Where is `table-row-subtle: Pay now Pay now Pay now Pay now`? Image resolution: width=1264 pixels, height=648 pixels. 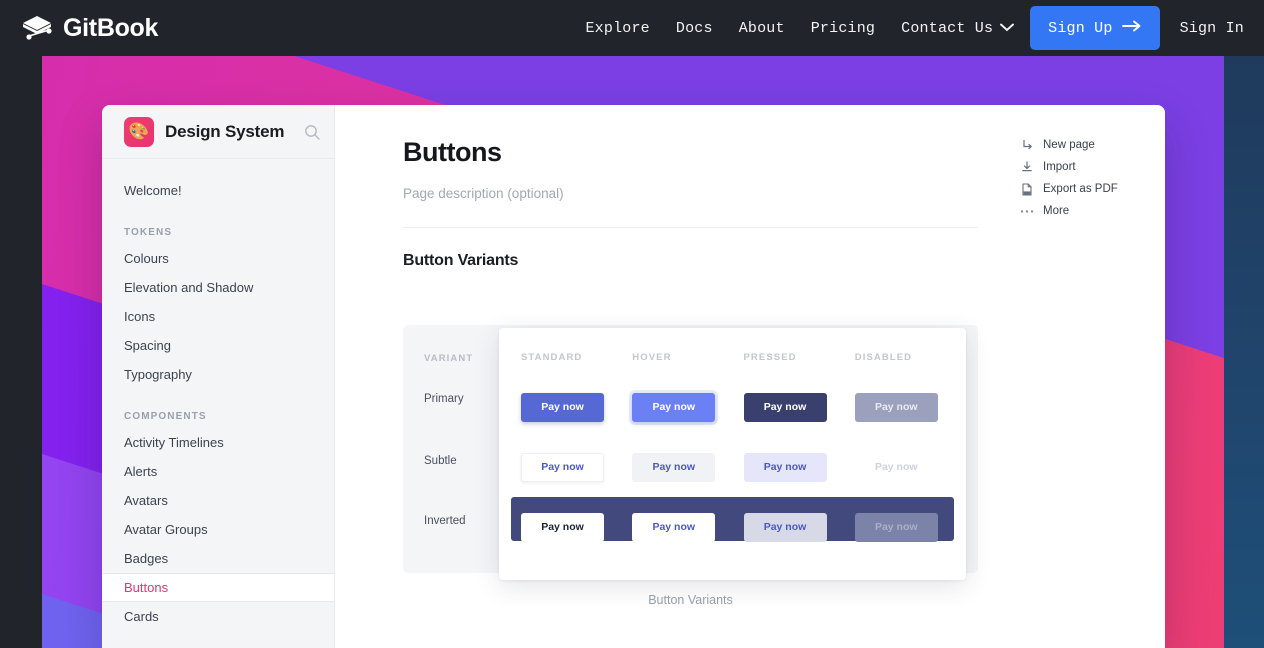 table-row-subtle: Pay now Pay now Pay now Pay now is located at coordinates (732, 467).